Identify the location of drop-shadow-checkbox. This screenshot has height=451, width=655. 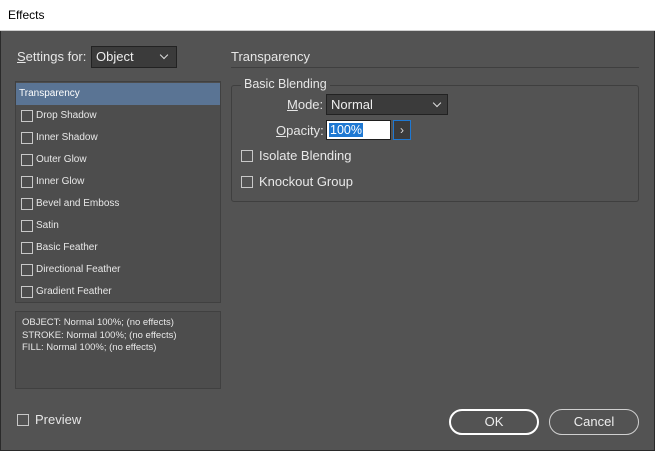
(27, 116).